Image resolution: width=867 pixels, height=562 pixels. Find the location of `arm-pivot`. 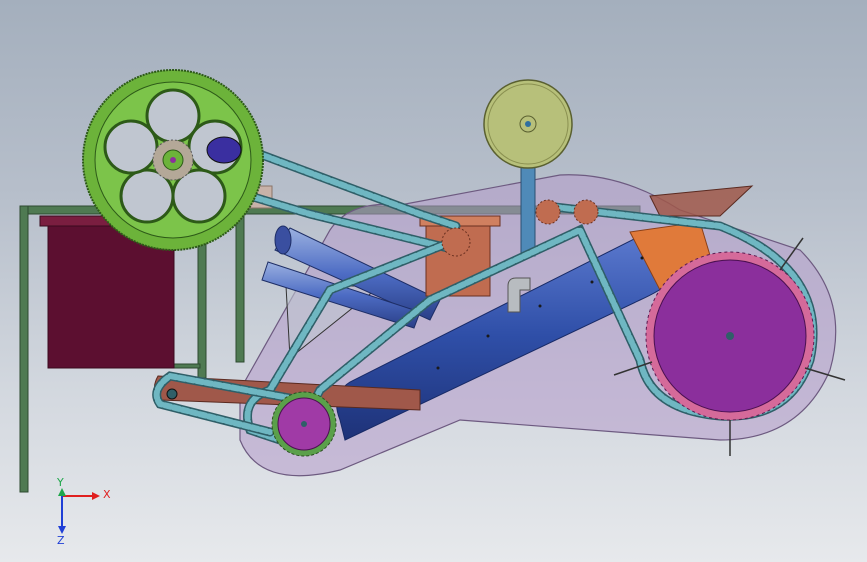

arm-pivot is located at coordinates (172, 394).